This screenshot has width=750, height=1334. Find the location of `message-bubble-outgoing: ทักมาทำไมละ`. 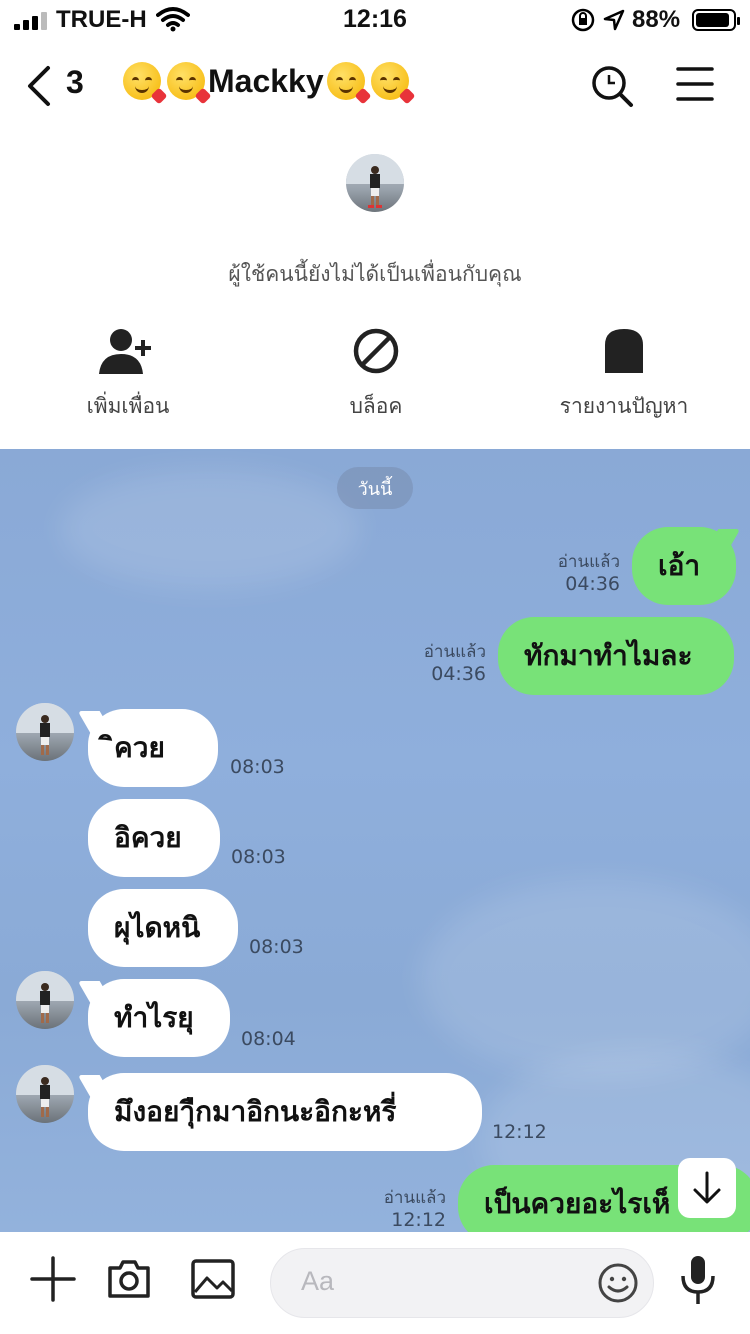

message-bubble-outgoing: ทักมาทำไมละ is located at coordinates (616, 656).